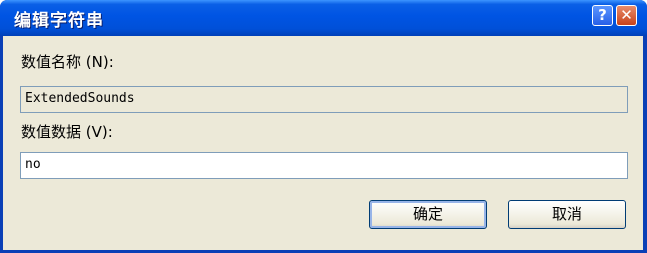 The image size is (647, 253). What do you see at coordinates (428, 214) in the screenshot?
I see `ok-button: 确定` at bounding box center [428, 214].